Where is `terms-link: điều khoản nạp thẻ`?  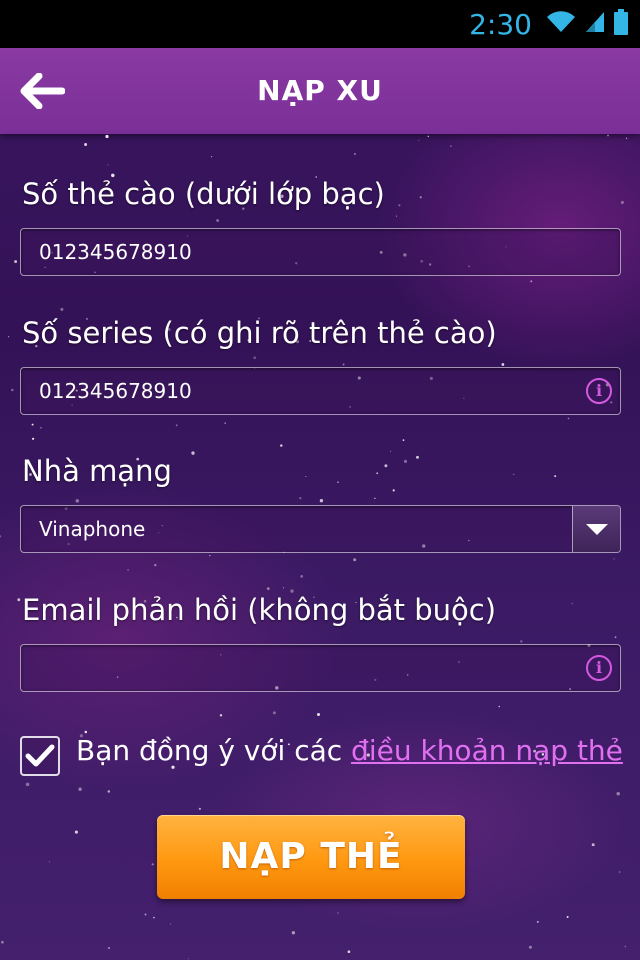 terms-link: điều khoản nạp thẻ is located at coordinates (487, 750).